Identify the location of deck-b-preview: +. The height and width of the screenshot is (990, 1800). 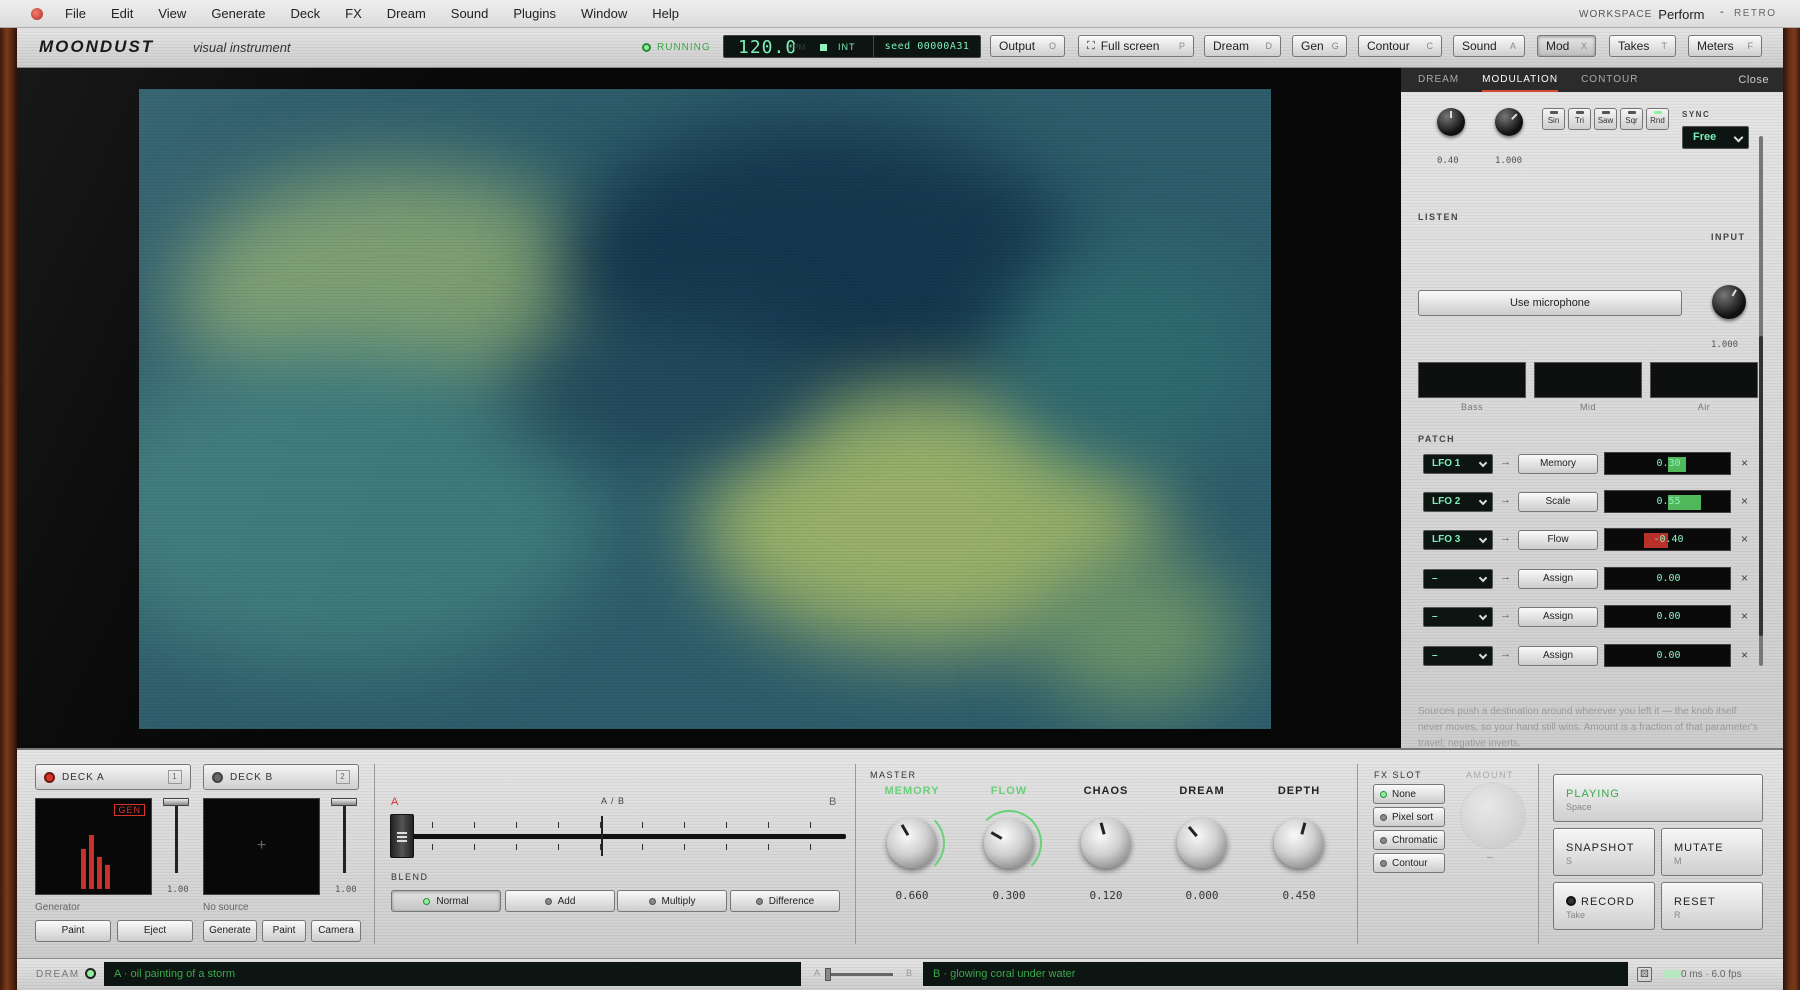
(261, 846).